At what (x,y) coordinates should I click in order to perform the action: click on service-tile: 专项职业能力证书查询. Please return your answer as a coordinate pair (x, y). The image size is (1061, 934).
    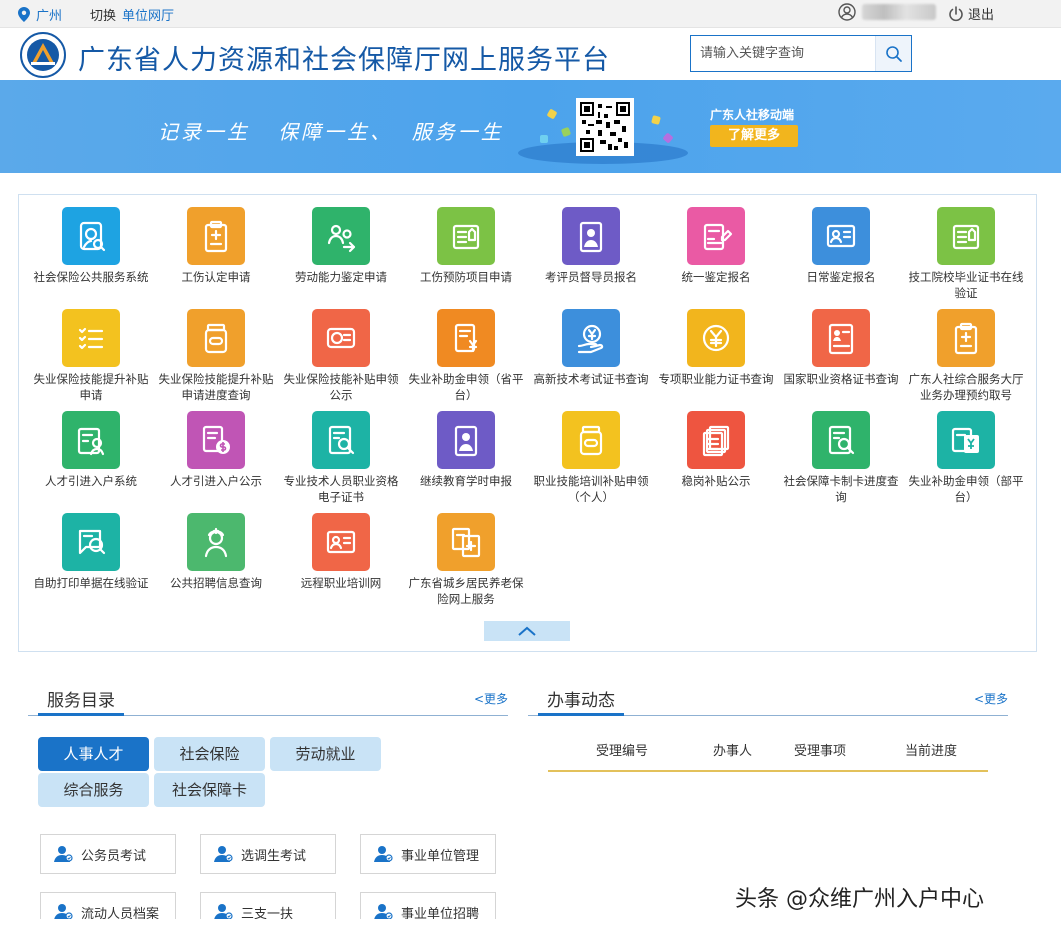
    Looking at the image, I should click on (716, 348).